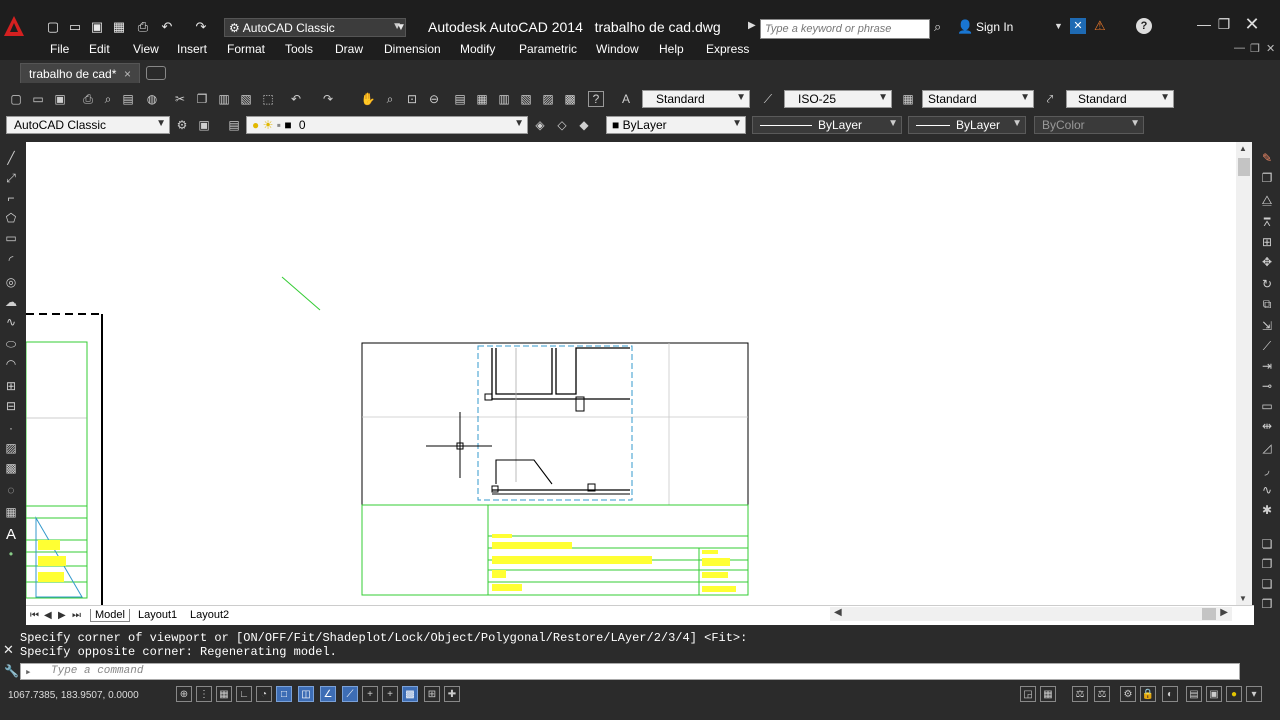 This screenshot has height=720, width=1280. I want to click on undo-icon: ↶, so click(296, 99).